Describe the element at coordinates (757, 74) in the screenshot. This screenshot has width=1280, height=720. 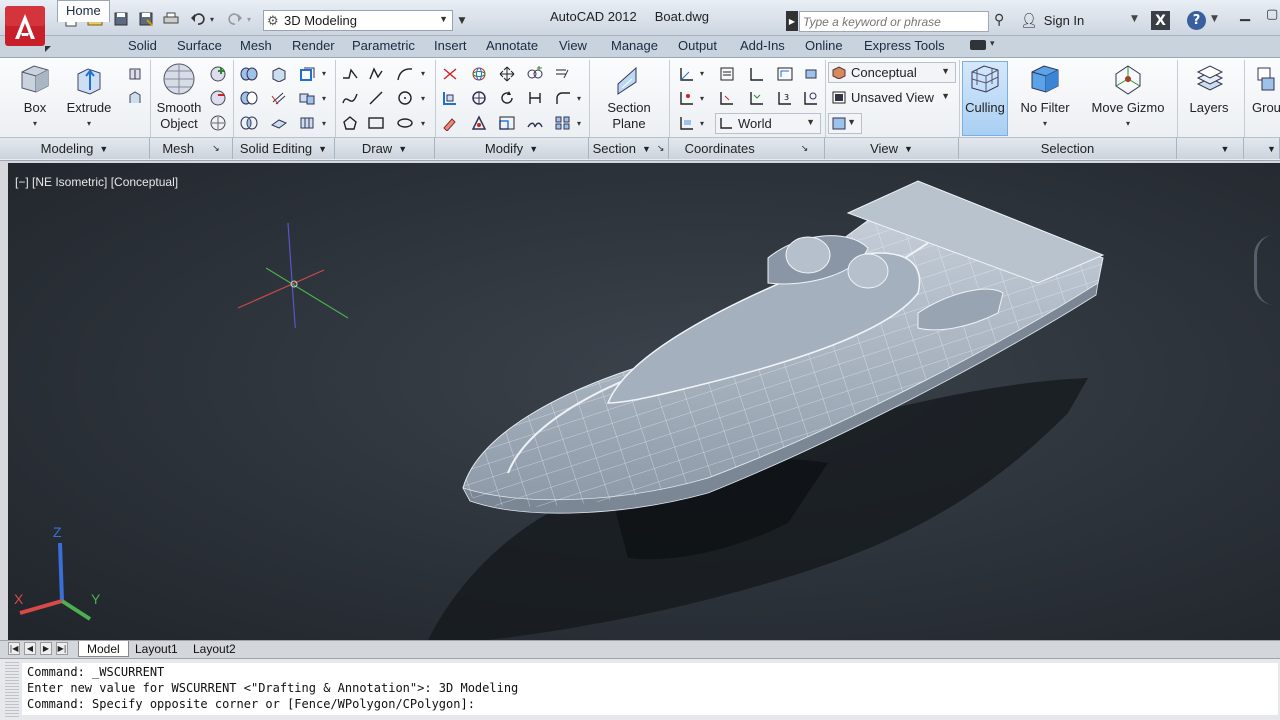
I see `ucs-x-icon` at that location.